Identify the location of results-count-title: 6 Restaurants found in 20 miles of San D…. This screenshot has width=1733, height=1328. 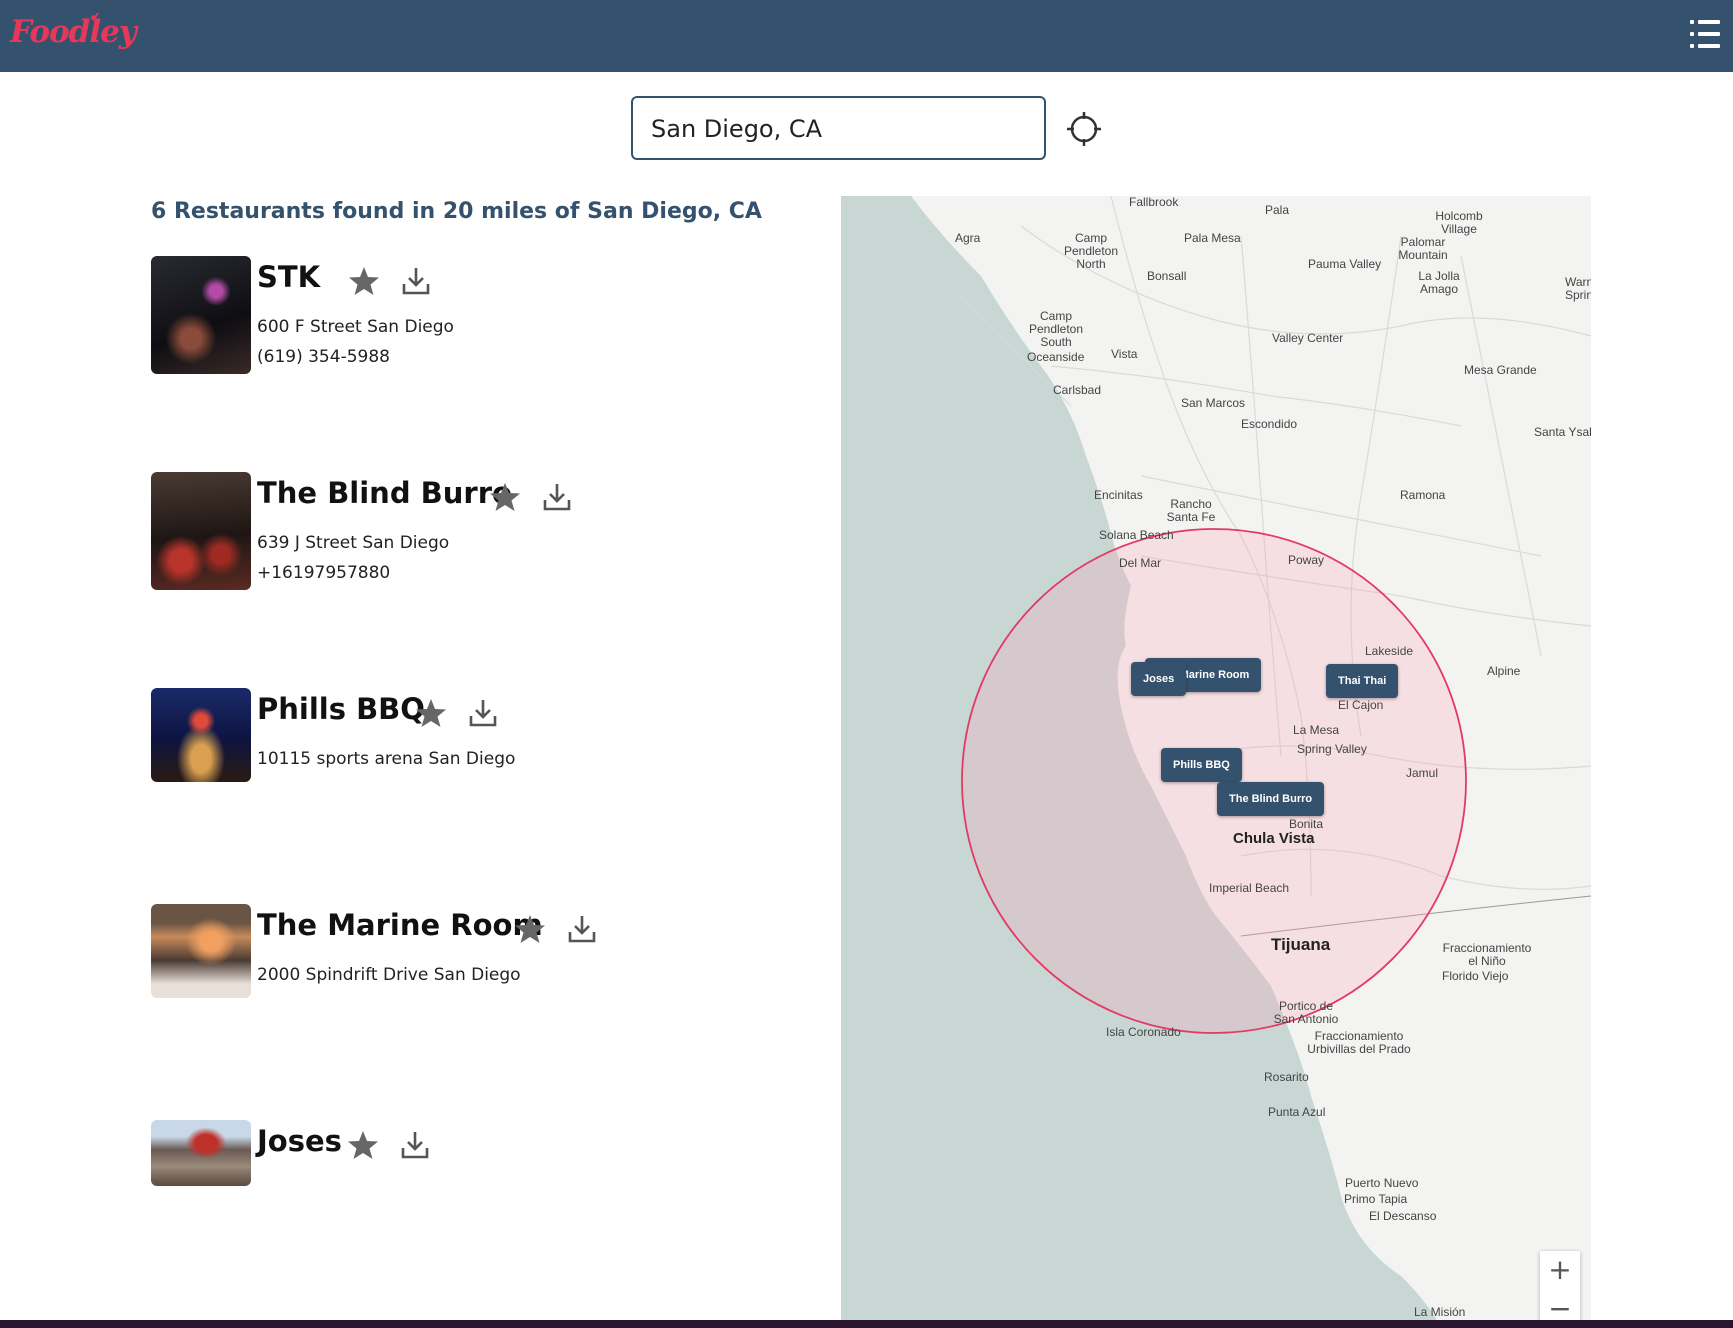
(456, 211).